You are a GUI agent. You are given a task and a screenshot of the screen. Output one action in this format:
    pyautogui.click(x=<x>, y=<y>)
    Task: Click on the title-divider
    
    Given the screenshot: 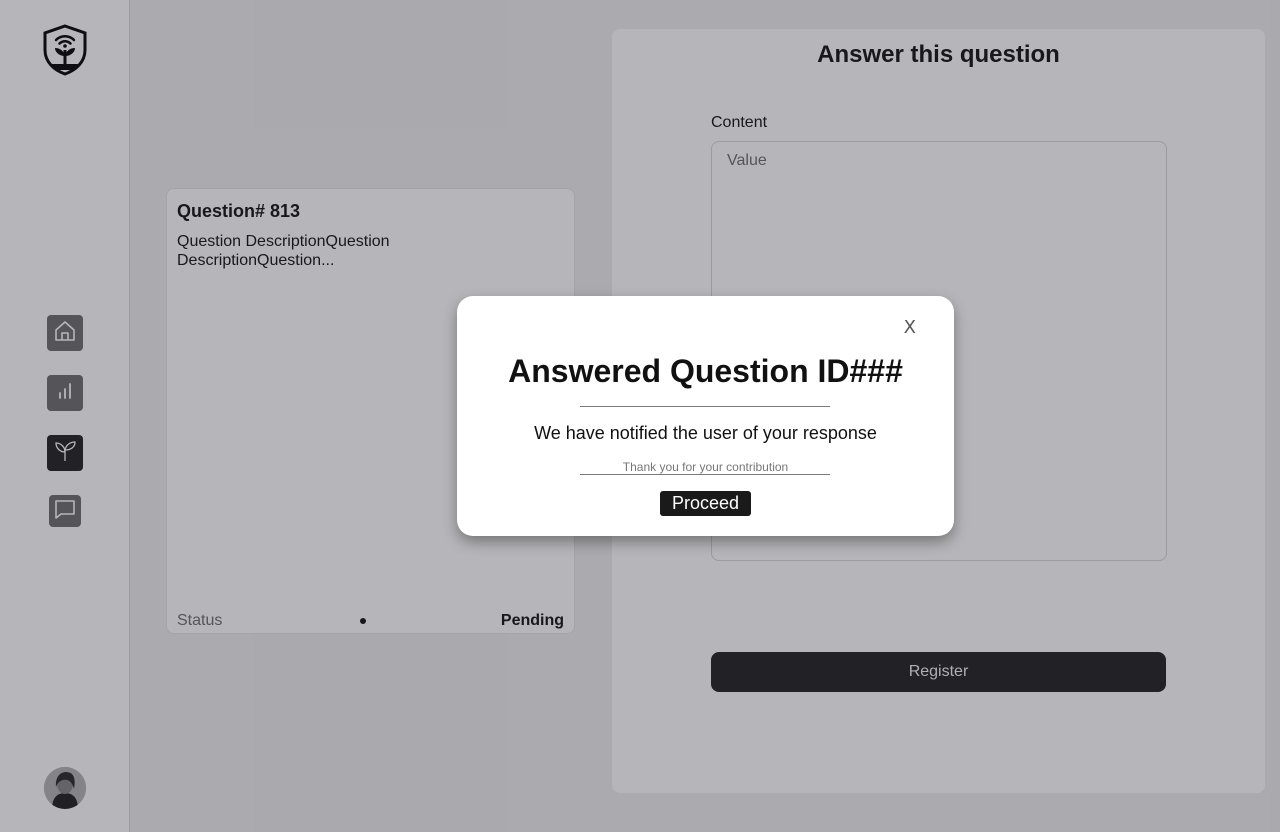 What is the action you would take?
    pyautogui.click(x=705, y=406)
    